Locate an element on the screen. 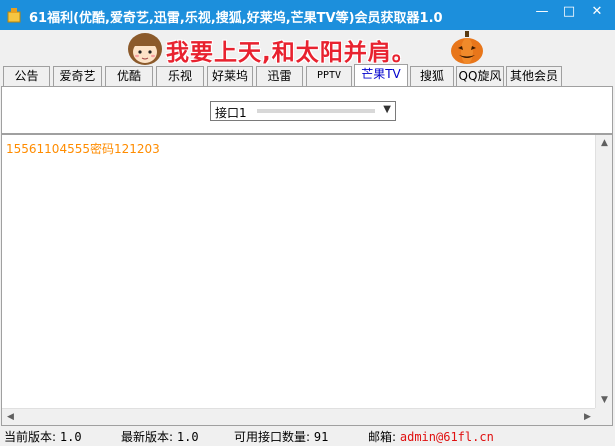  tab-other-members: 其他会员 is located at coordinates (534, 76).